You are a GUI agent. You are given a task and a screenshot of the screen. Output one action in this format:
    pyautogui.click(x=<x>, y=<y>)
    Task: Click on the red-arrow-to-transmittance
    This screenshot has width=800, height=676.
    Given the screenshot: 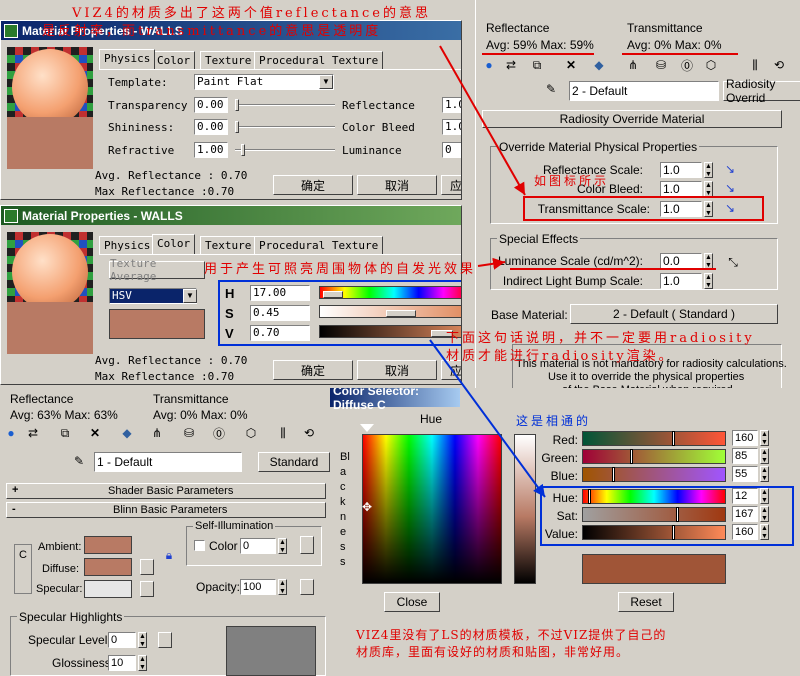 What is the action you would take?
    pyautogui.click(x=482, y=120)
    